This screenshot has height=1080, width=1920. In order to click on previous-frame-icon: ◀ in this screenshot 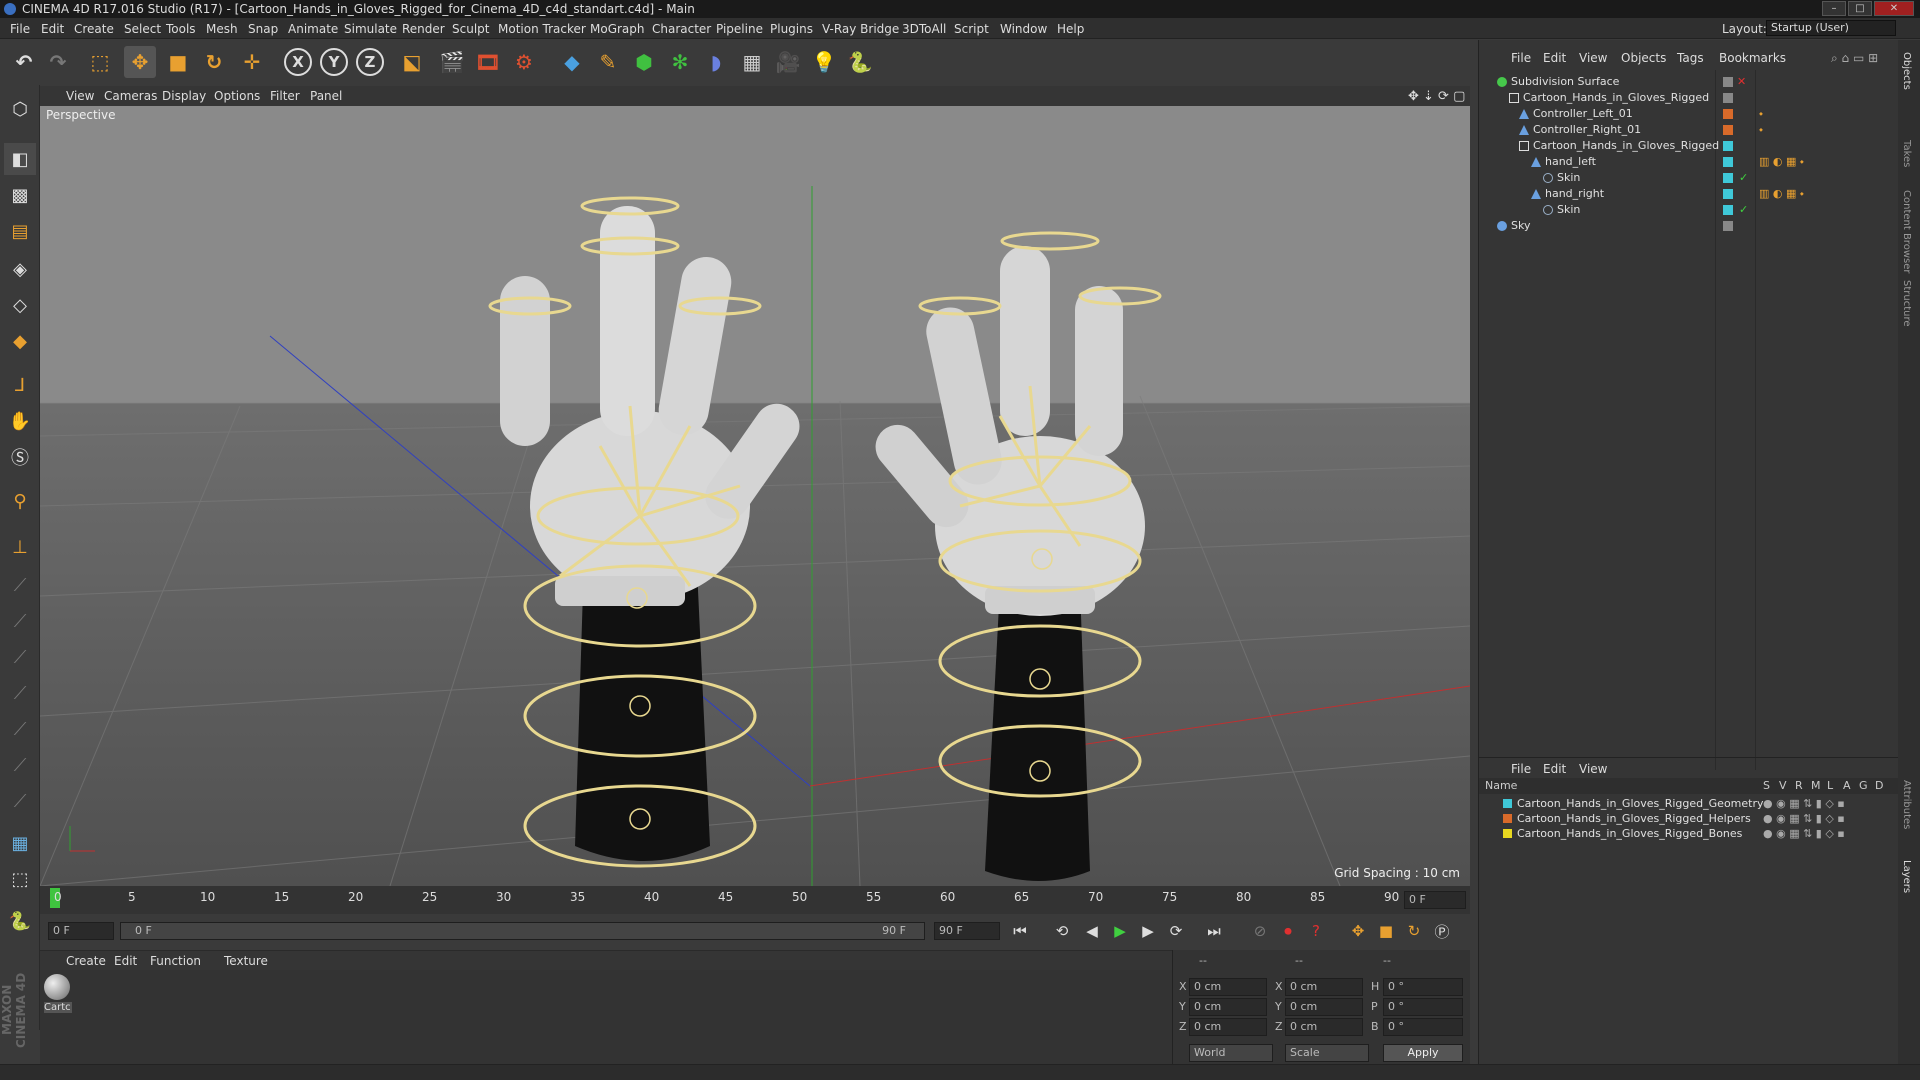, I will do `click(1092, 931)`.